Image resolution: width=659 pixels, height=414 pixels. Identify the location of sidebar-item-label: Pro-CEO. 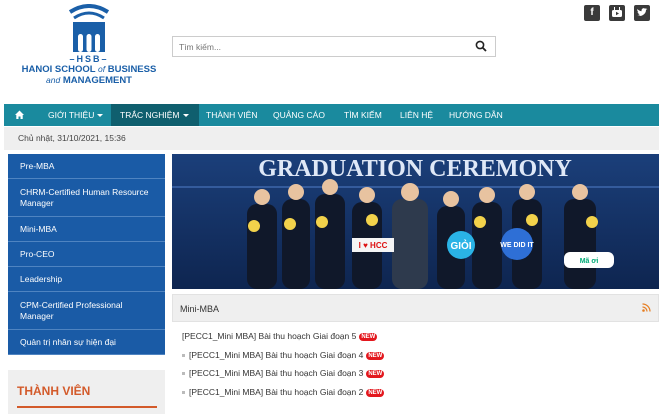
(37, 253).